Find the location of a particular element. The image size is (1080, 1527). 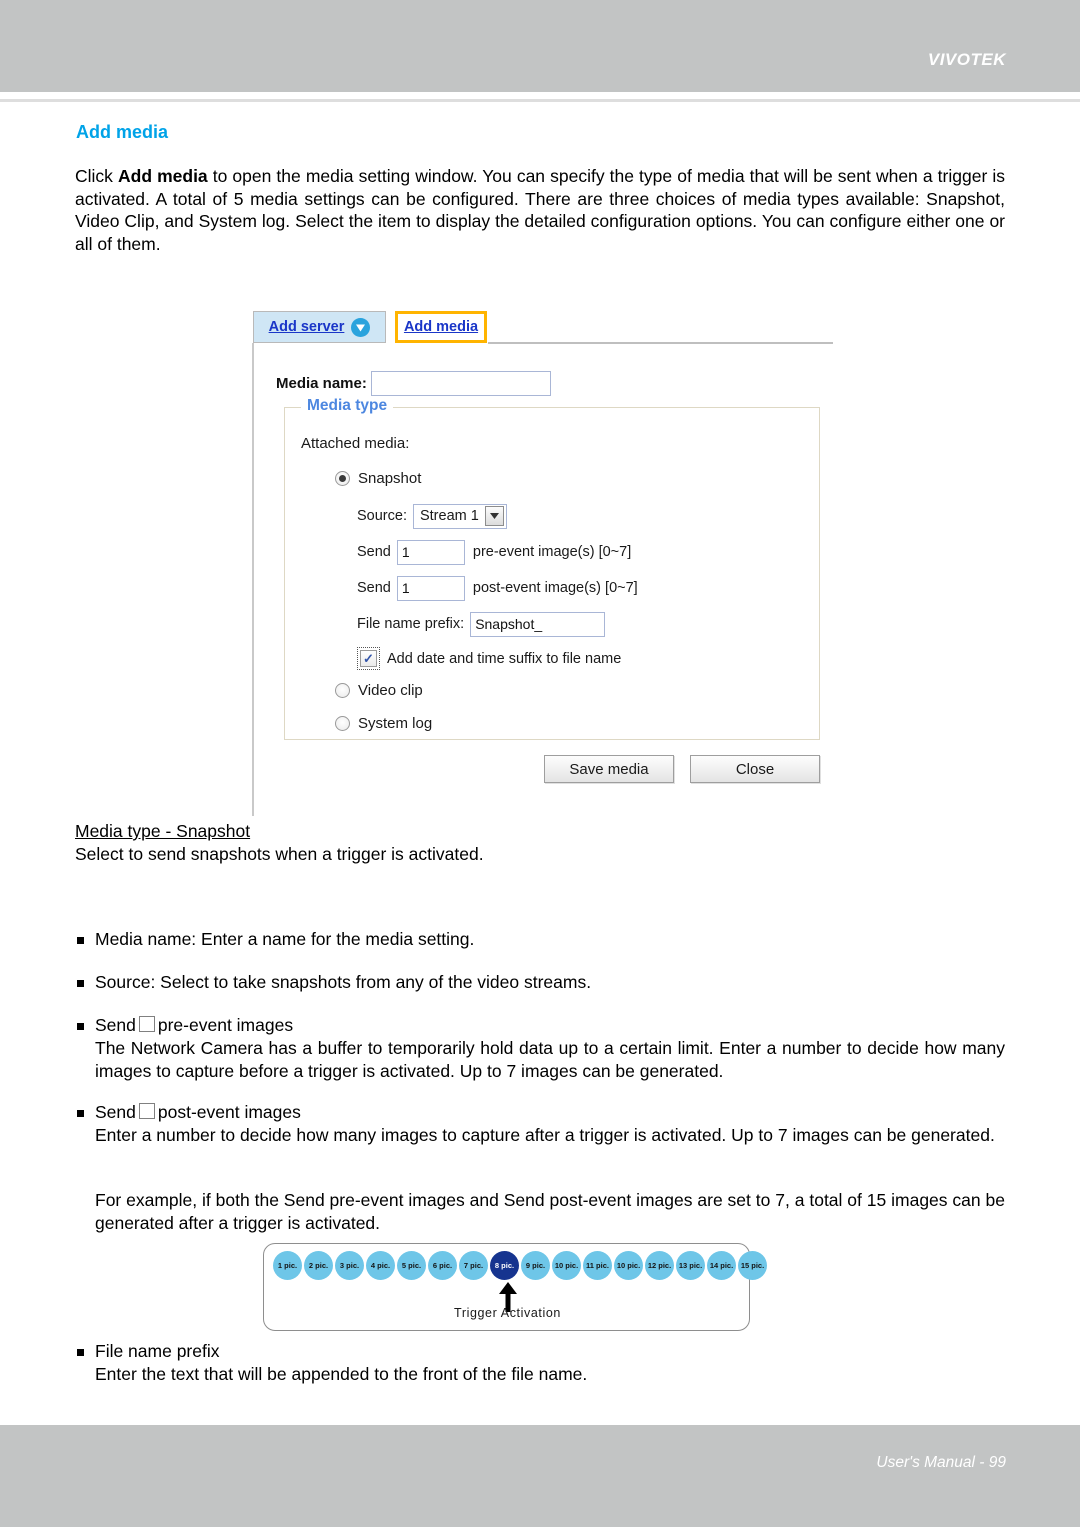

intro-prefix: Click is located at coordinates (96, 176).